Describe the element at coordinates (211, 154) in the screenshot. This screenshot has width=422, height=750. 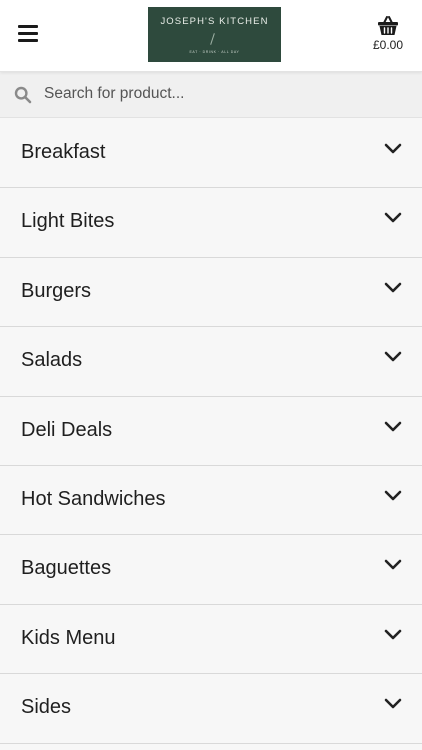
I see `category-breakfast: Breakfast` at that location.